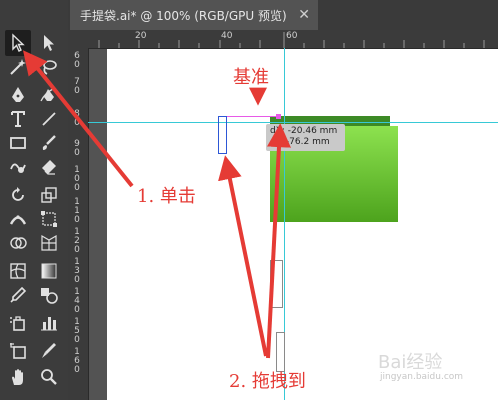  Describe the element at coordinates (34, 200) in the screenshot. I see `tools-panel` at that location.